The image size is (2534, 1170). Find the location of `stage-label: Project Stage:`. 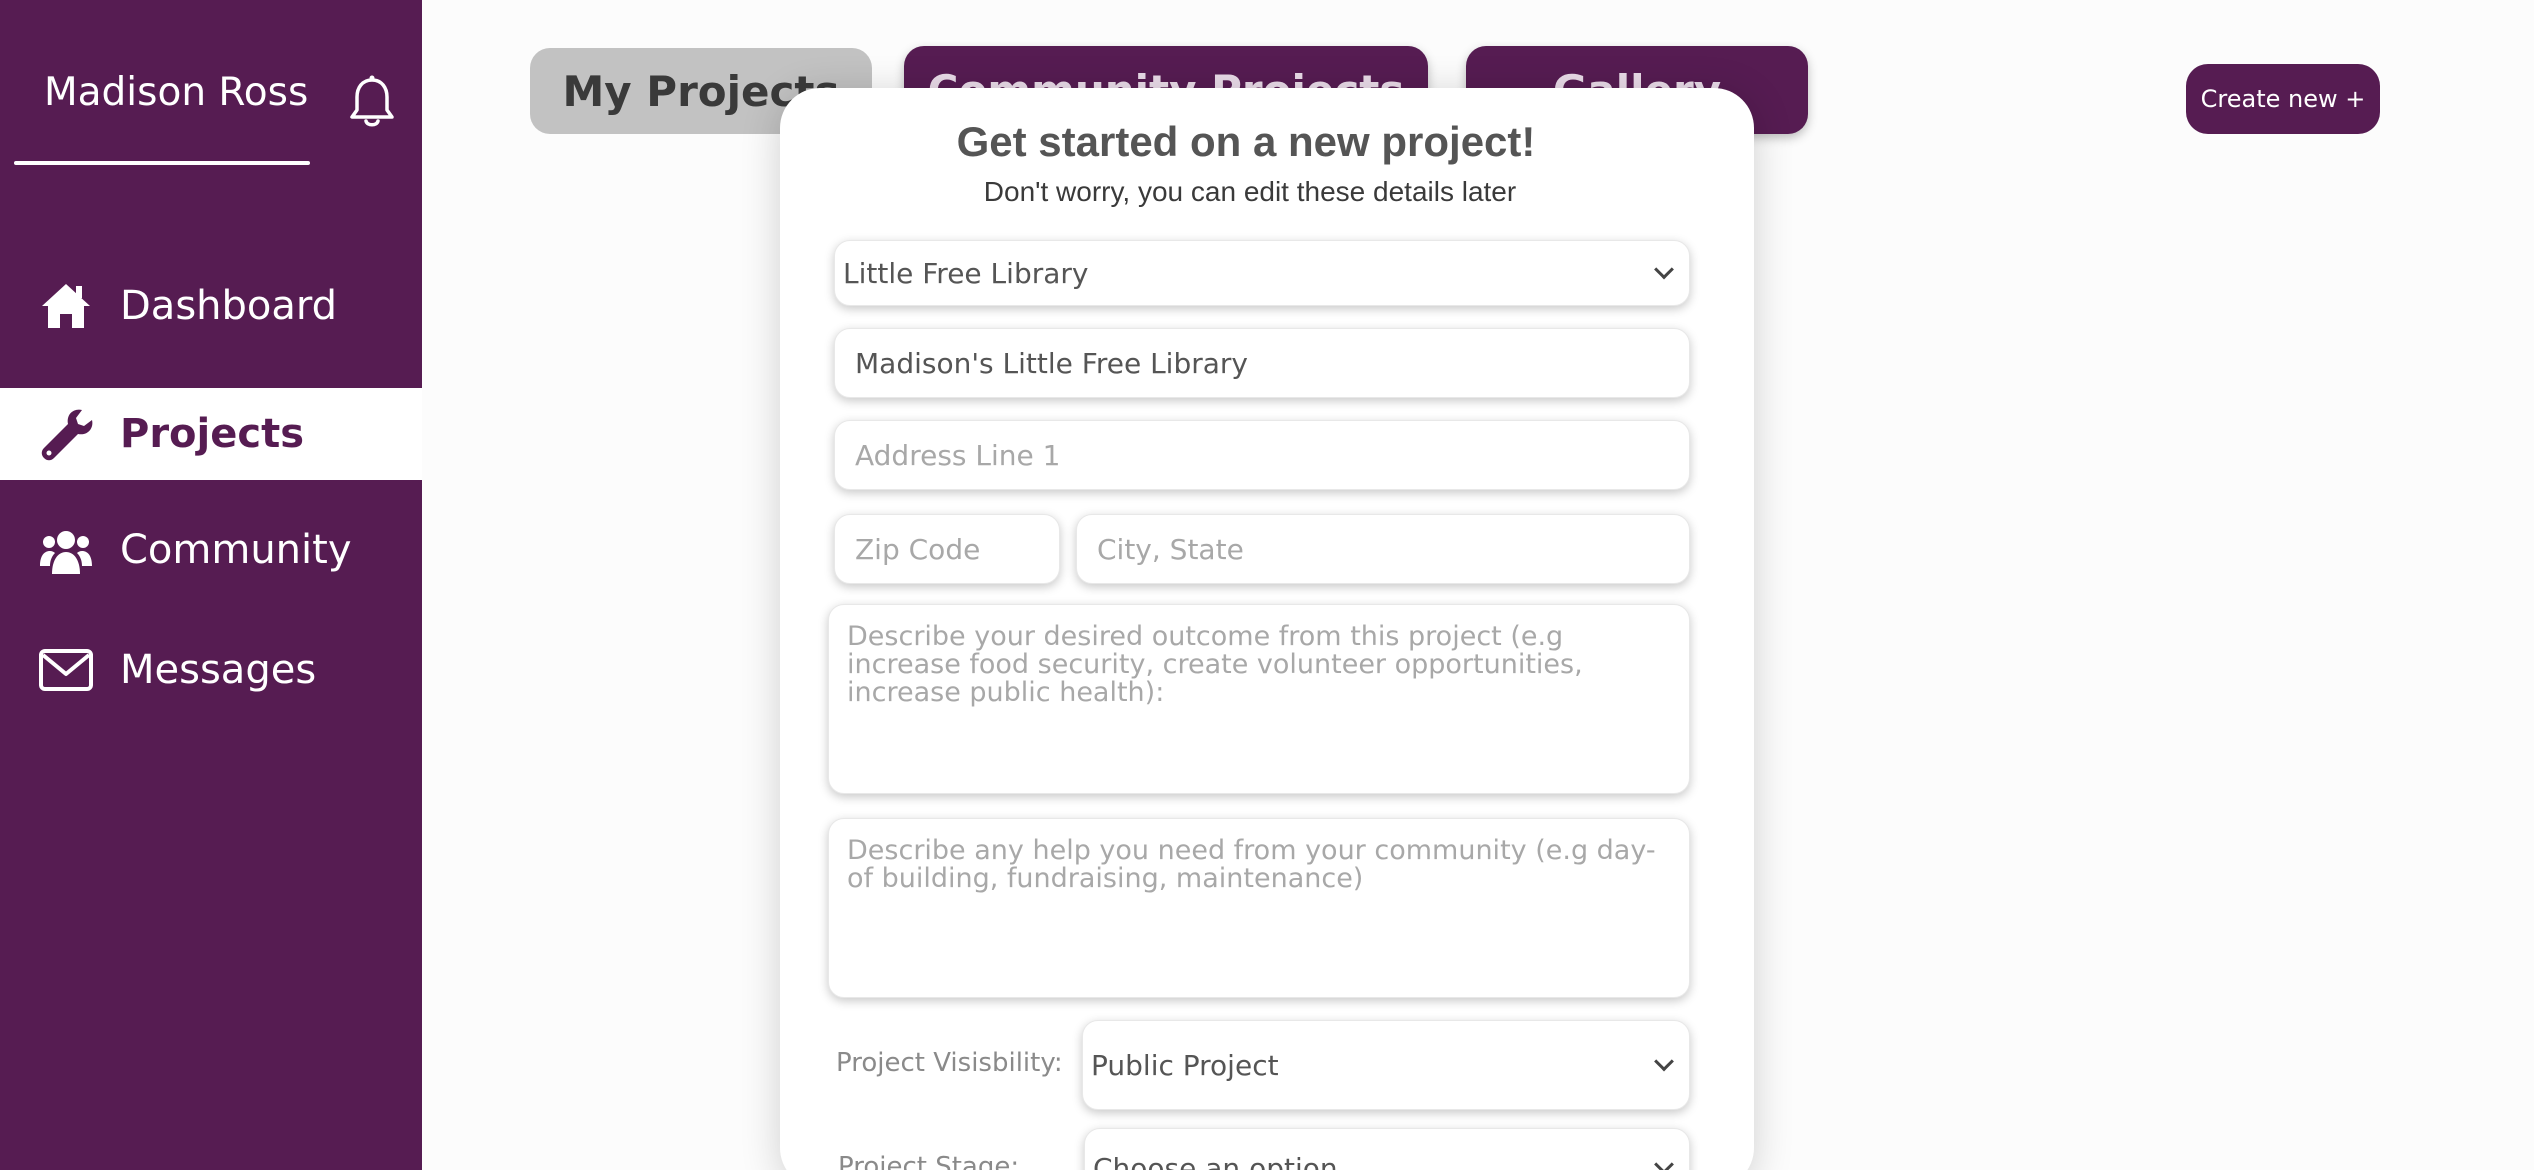

stage-label: Project Stage: is located at coordinates (929, 1161).